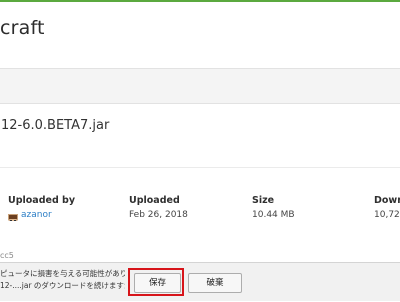  What do you see at coordinates (263, 200) in the screenshot?
I see `size-label: Size` at bounding box center [263, 200].